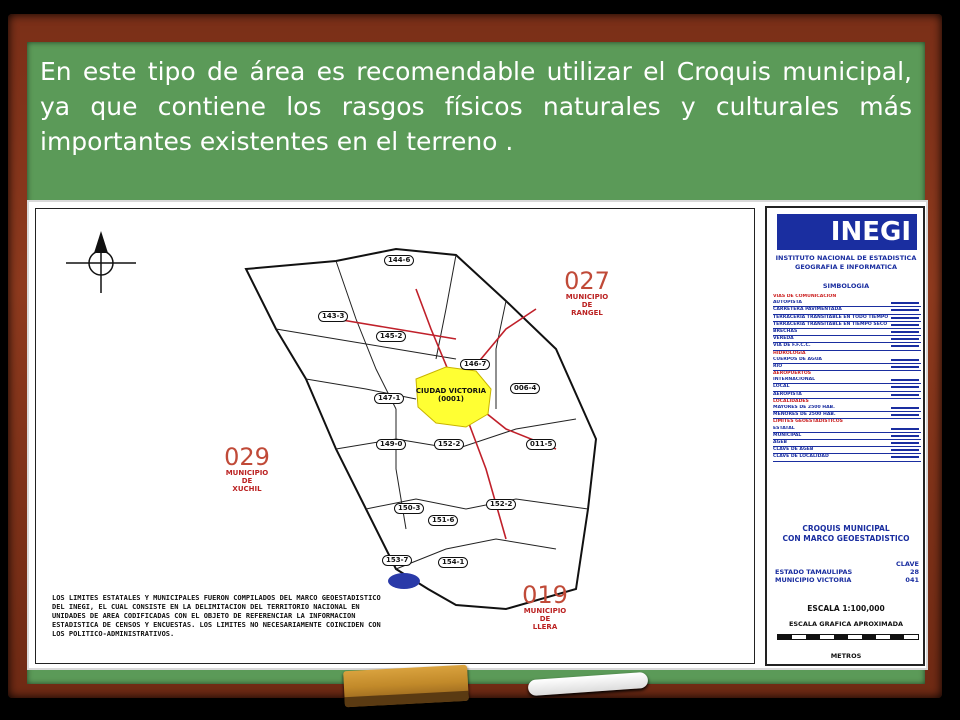 The width and height of the screenshot is (960, 720). I want to click on legend-row-label: TERRACERIA TRANSITABLE EN TIEMPO SECO, so click(830, 324).